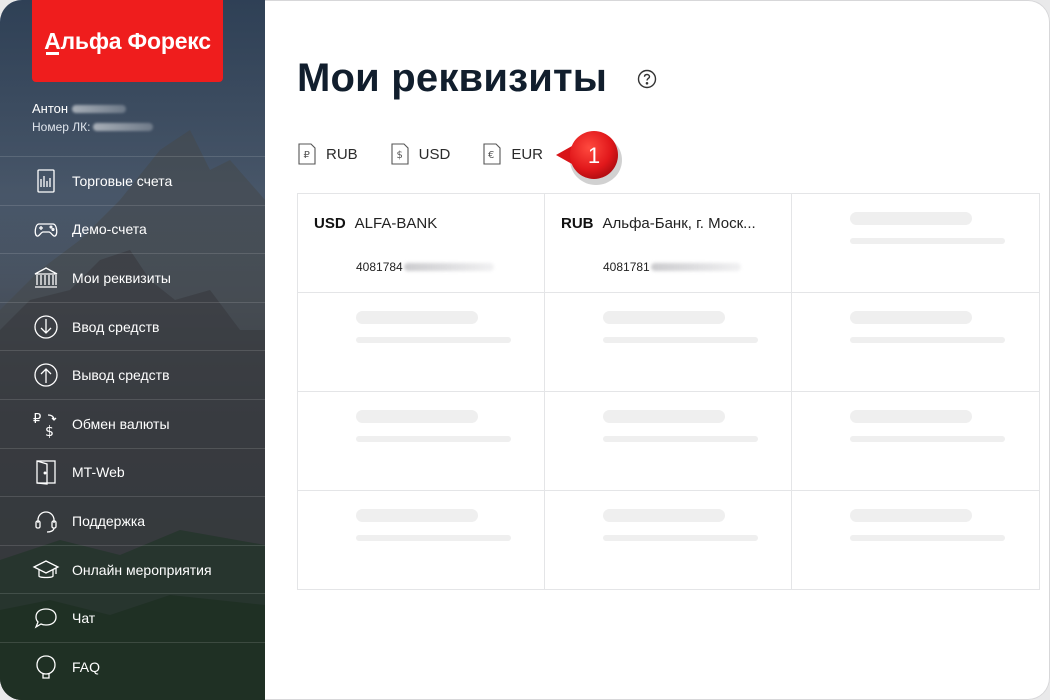  I want to click on sidebar-item-chat: Чат, so click(132, 617).